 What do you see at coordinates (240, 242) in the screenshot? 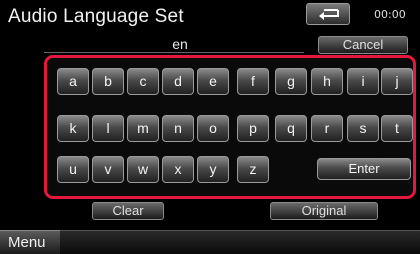
I see `footer-bar` at bounding box center [240, 242].